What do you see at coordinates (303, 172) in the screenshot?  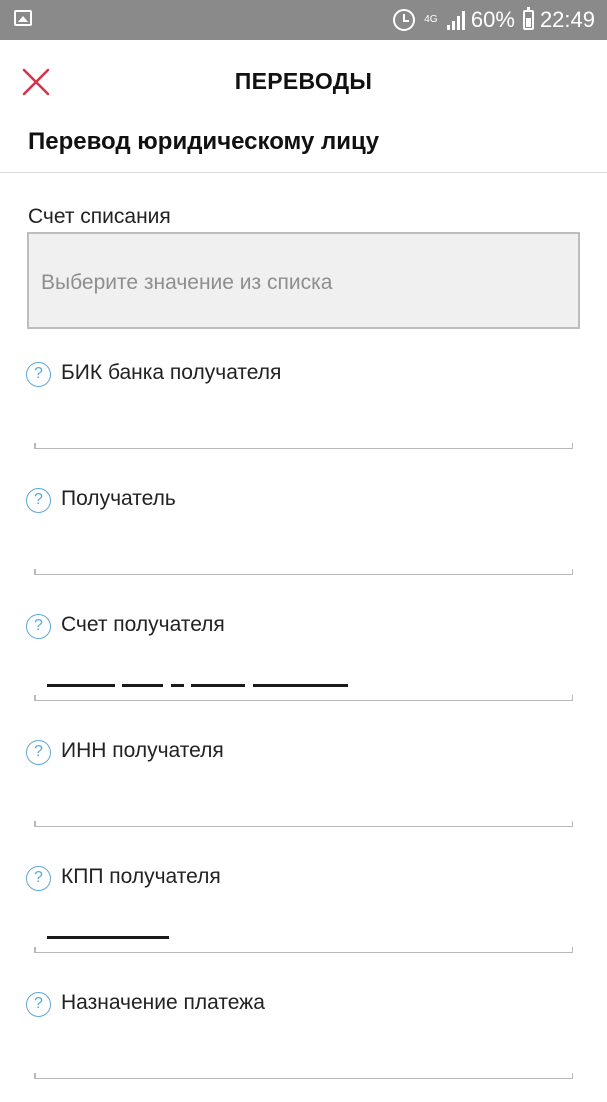 I see `section-divider` at bounding box center [303, 172].